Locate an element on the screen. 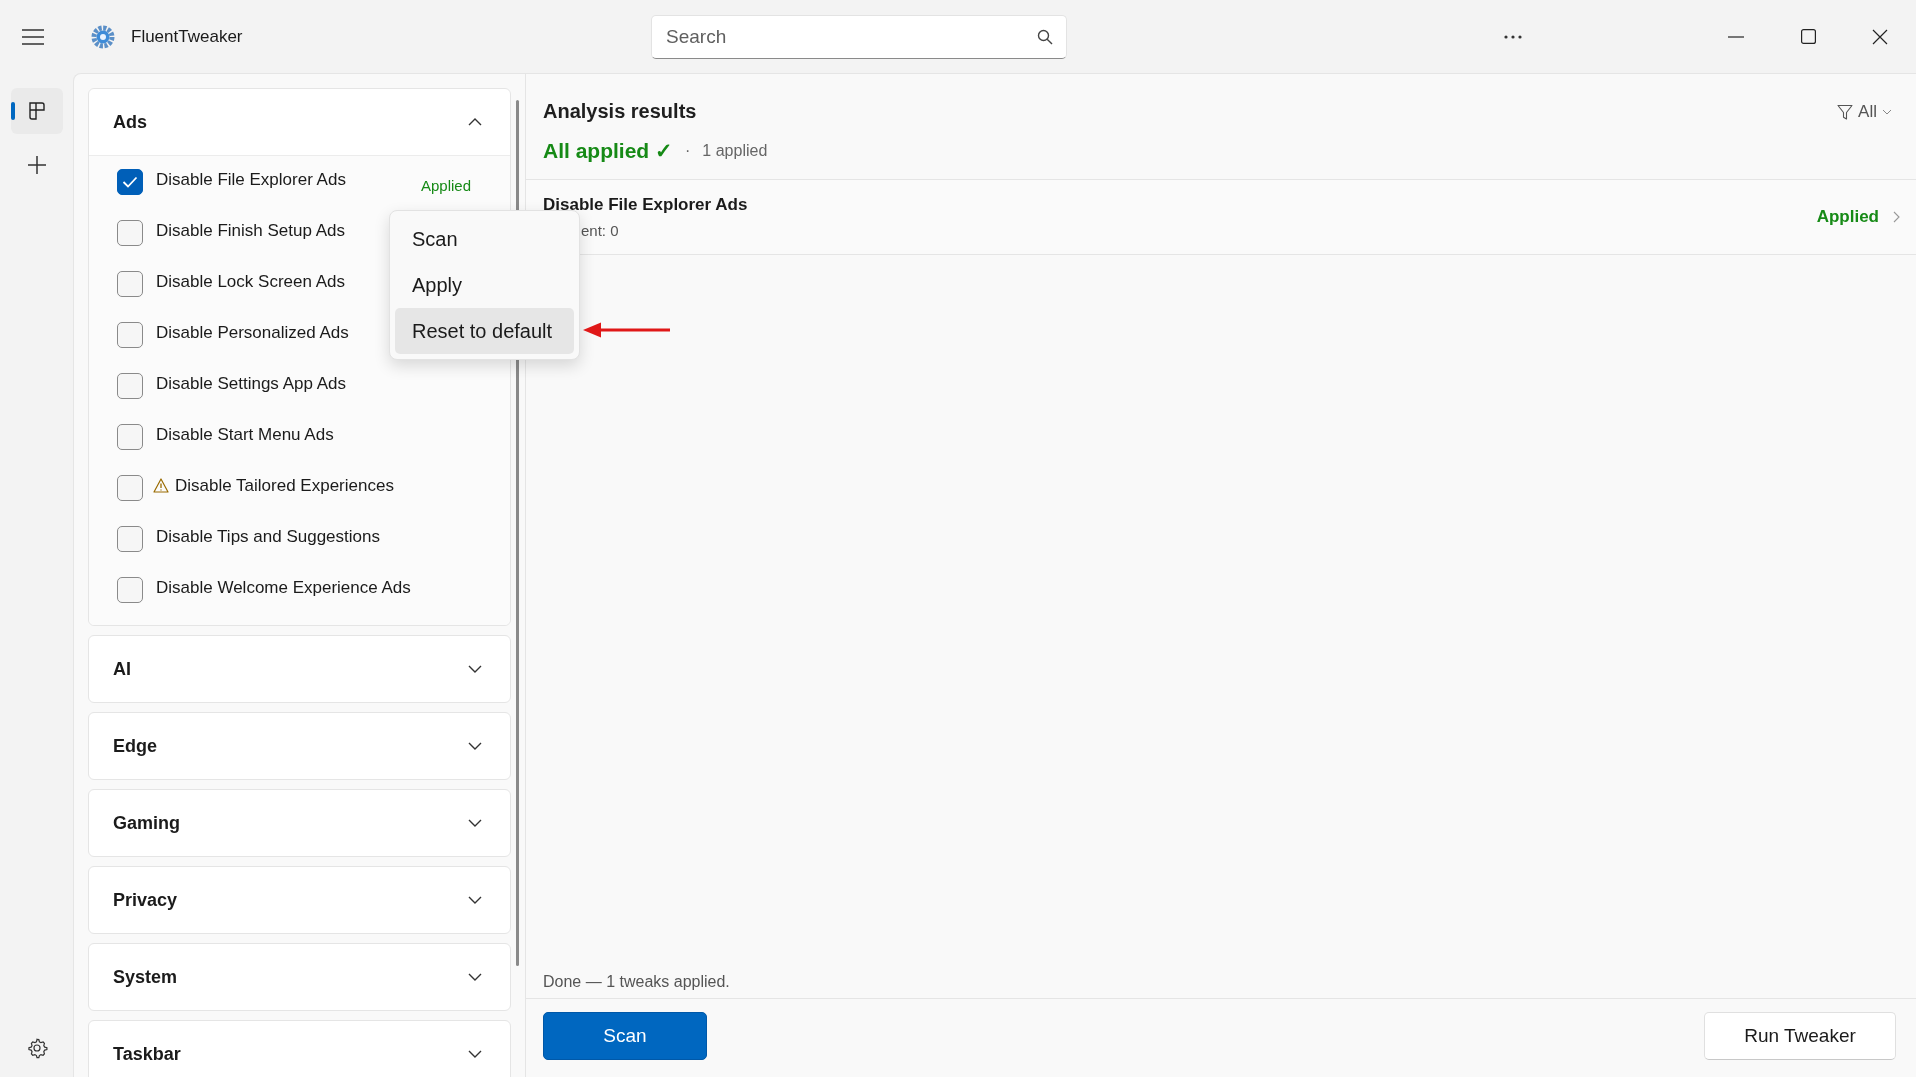 The height and width of the screenshot is (1077, 1916). close-icon is located at coordinates (1880, 36).